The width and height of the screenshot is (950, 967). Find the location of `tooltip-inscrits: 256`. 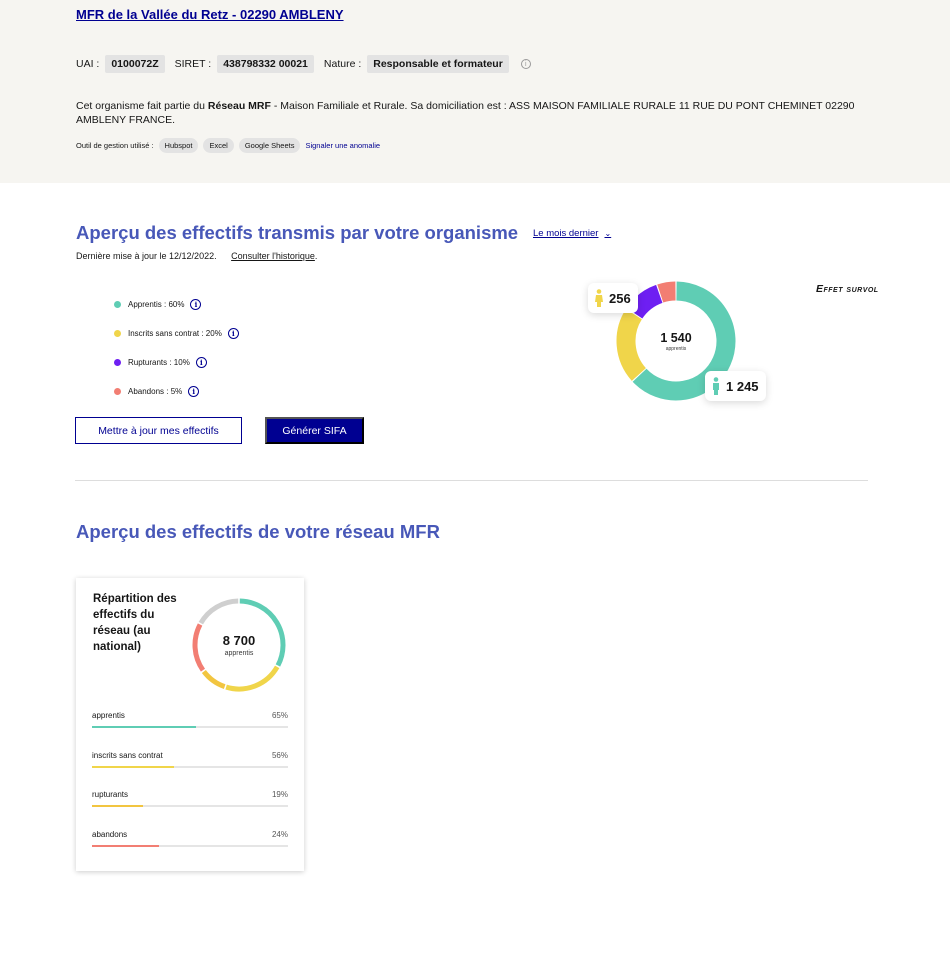

tooltip-inscrits: 256 is located at coordinates (613, 298).